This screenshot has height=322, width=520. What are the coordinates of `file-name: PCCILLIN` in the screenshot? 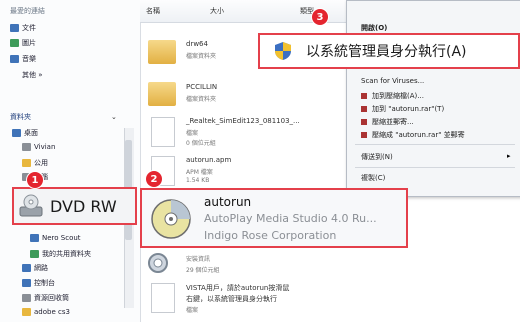 It's located at (201, 87).